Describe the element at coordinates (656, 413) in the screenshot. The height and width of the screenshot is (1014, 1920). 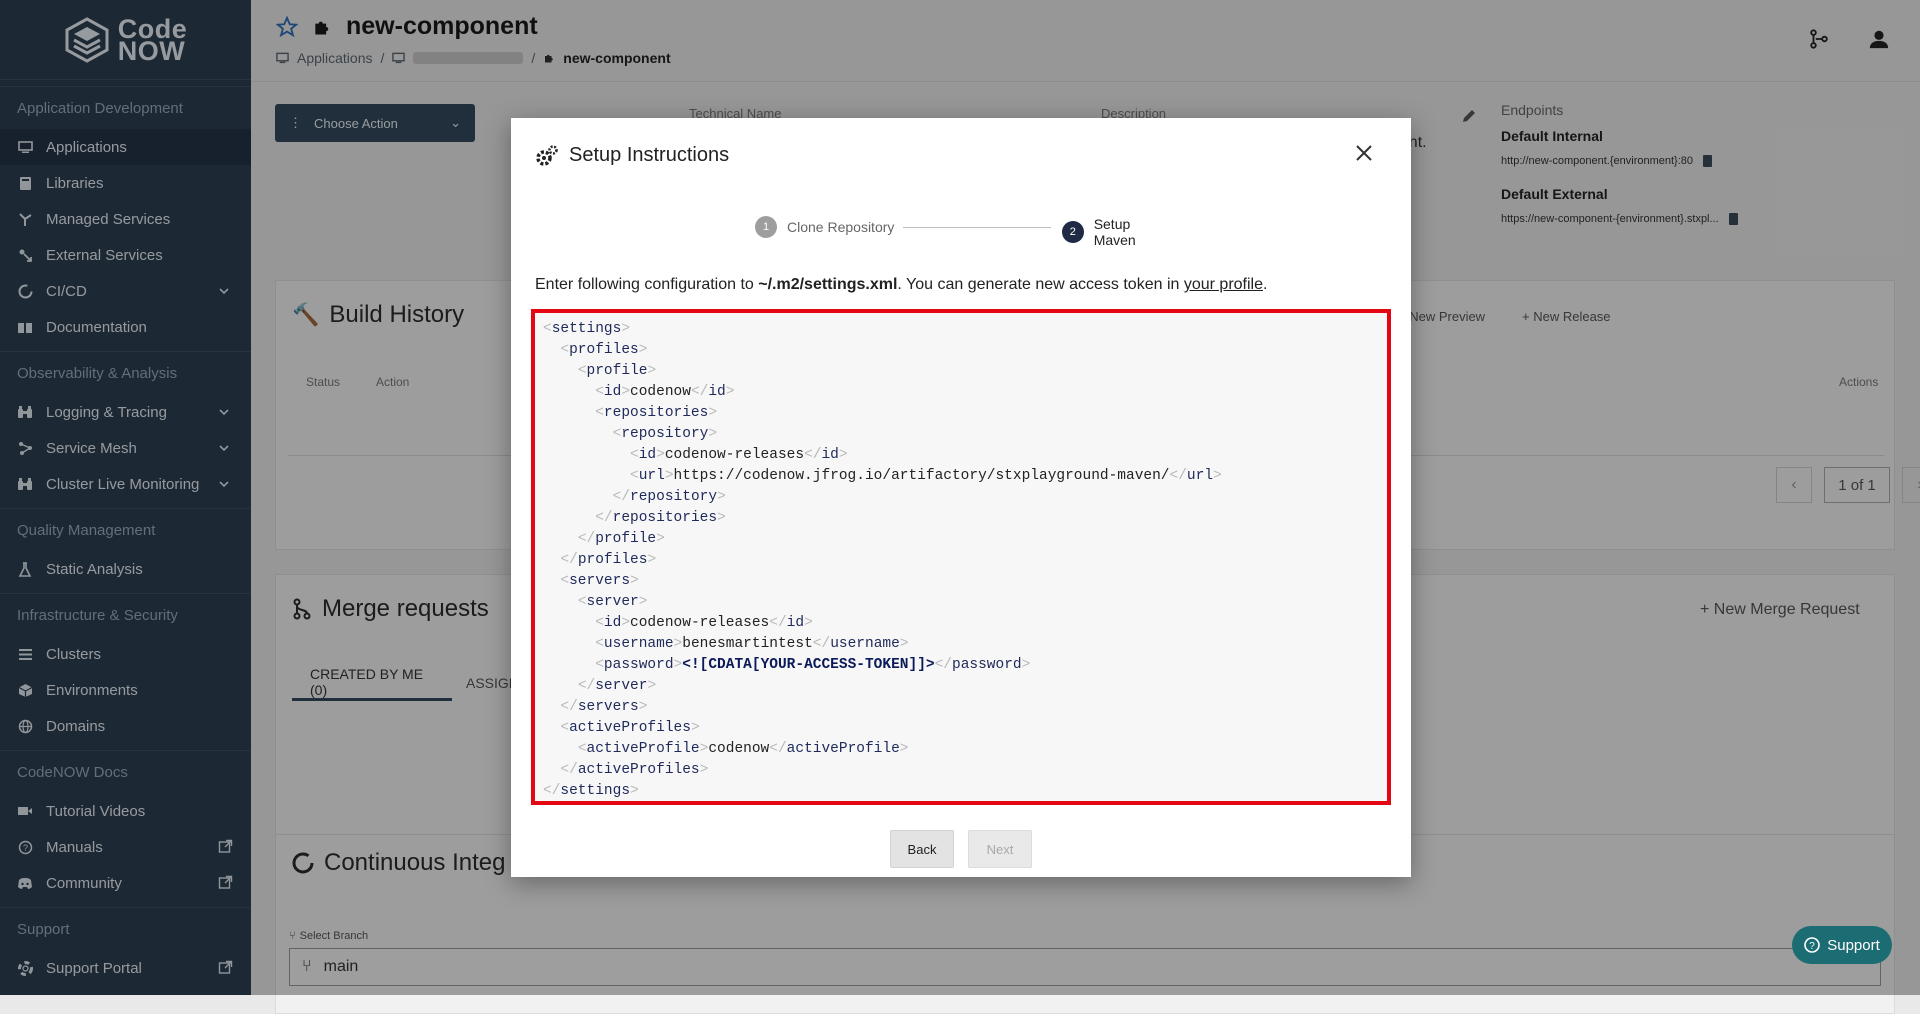
I see `code-line: <repositories>` at that location.